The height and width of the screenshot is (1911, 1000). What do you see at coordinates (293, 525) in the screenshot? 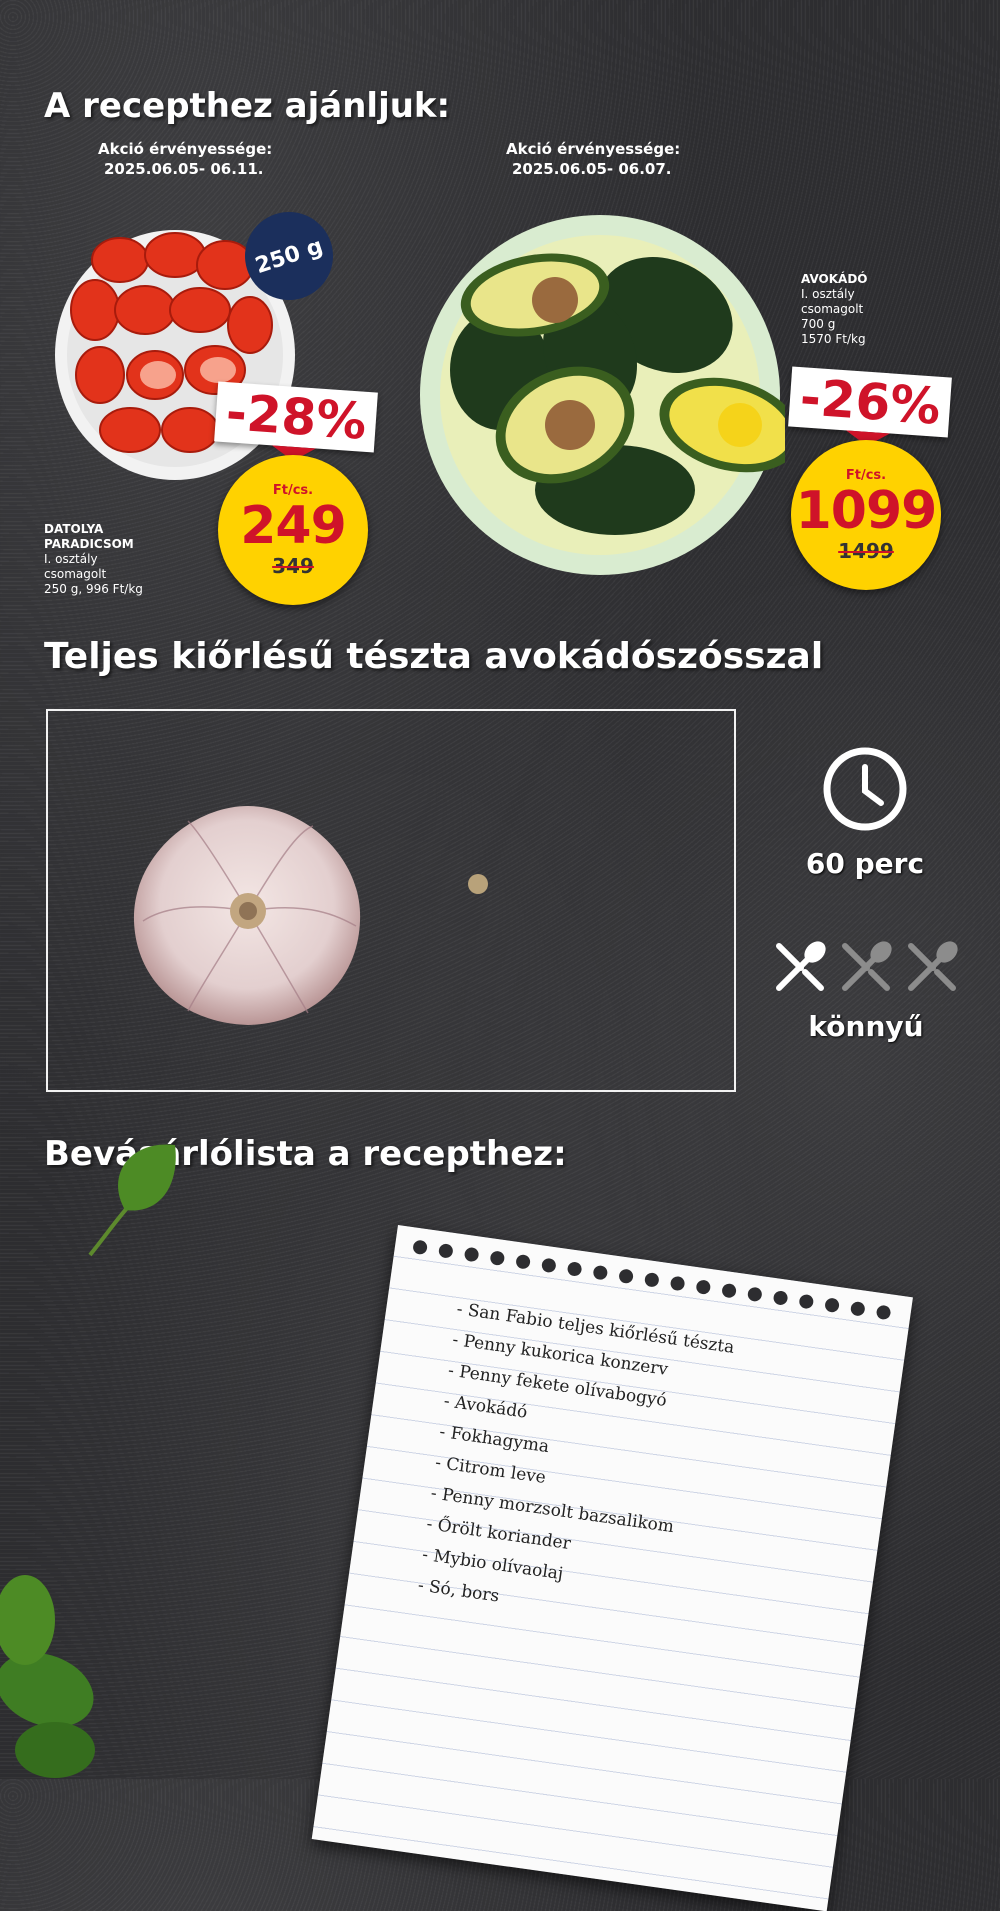
I see `tomato-price: 249` at bounding box center [293, 525].